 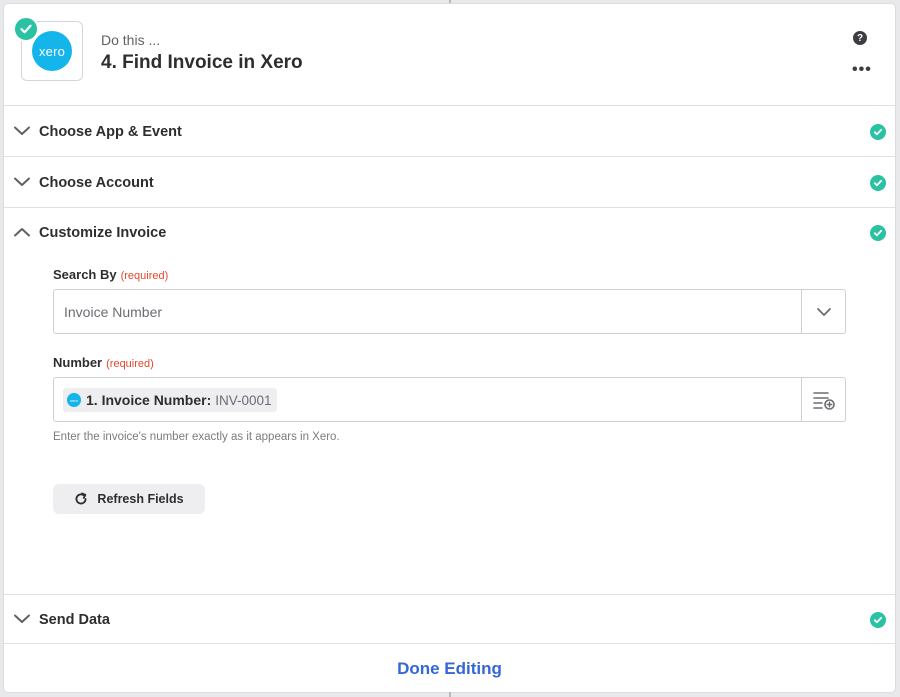 What do you see at coordinates (860, 38) in the screenshot?
I see `help-circle-icon: ?` at bounding box center [860, 38].